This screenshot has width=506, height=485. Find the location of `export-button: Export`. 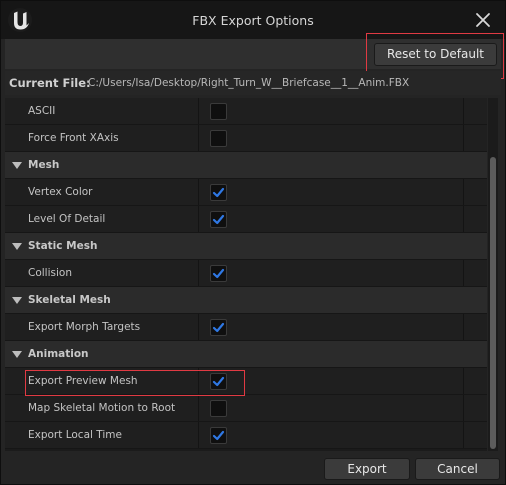

export-button: Export is located at coordinates (367, 469).